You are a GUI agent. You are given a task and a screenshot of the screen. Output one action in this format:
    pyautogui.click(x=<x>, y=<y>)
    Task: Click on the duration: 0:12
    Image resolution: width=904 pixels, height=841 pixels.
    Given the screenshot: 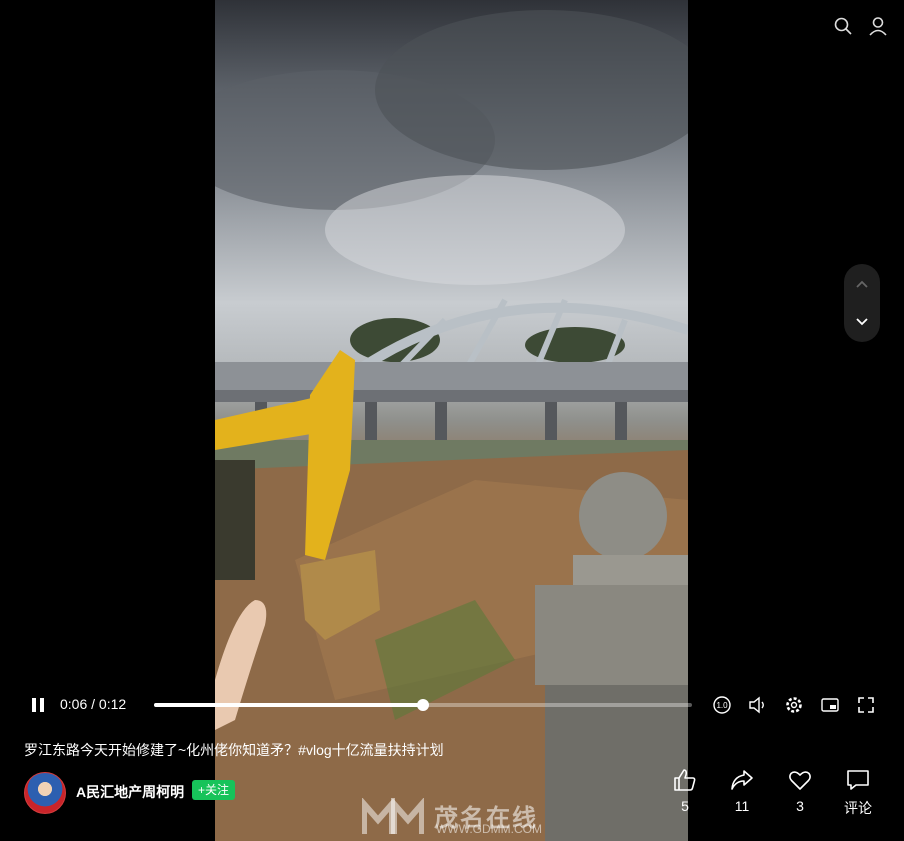 What is the action you would take?
    pyautogui.click(x=112, y=704)
    